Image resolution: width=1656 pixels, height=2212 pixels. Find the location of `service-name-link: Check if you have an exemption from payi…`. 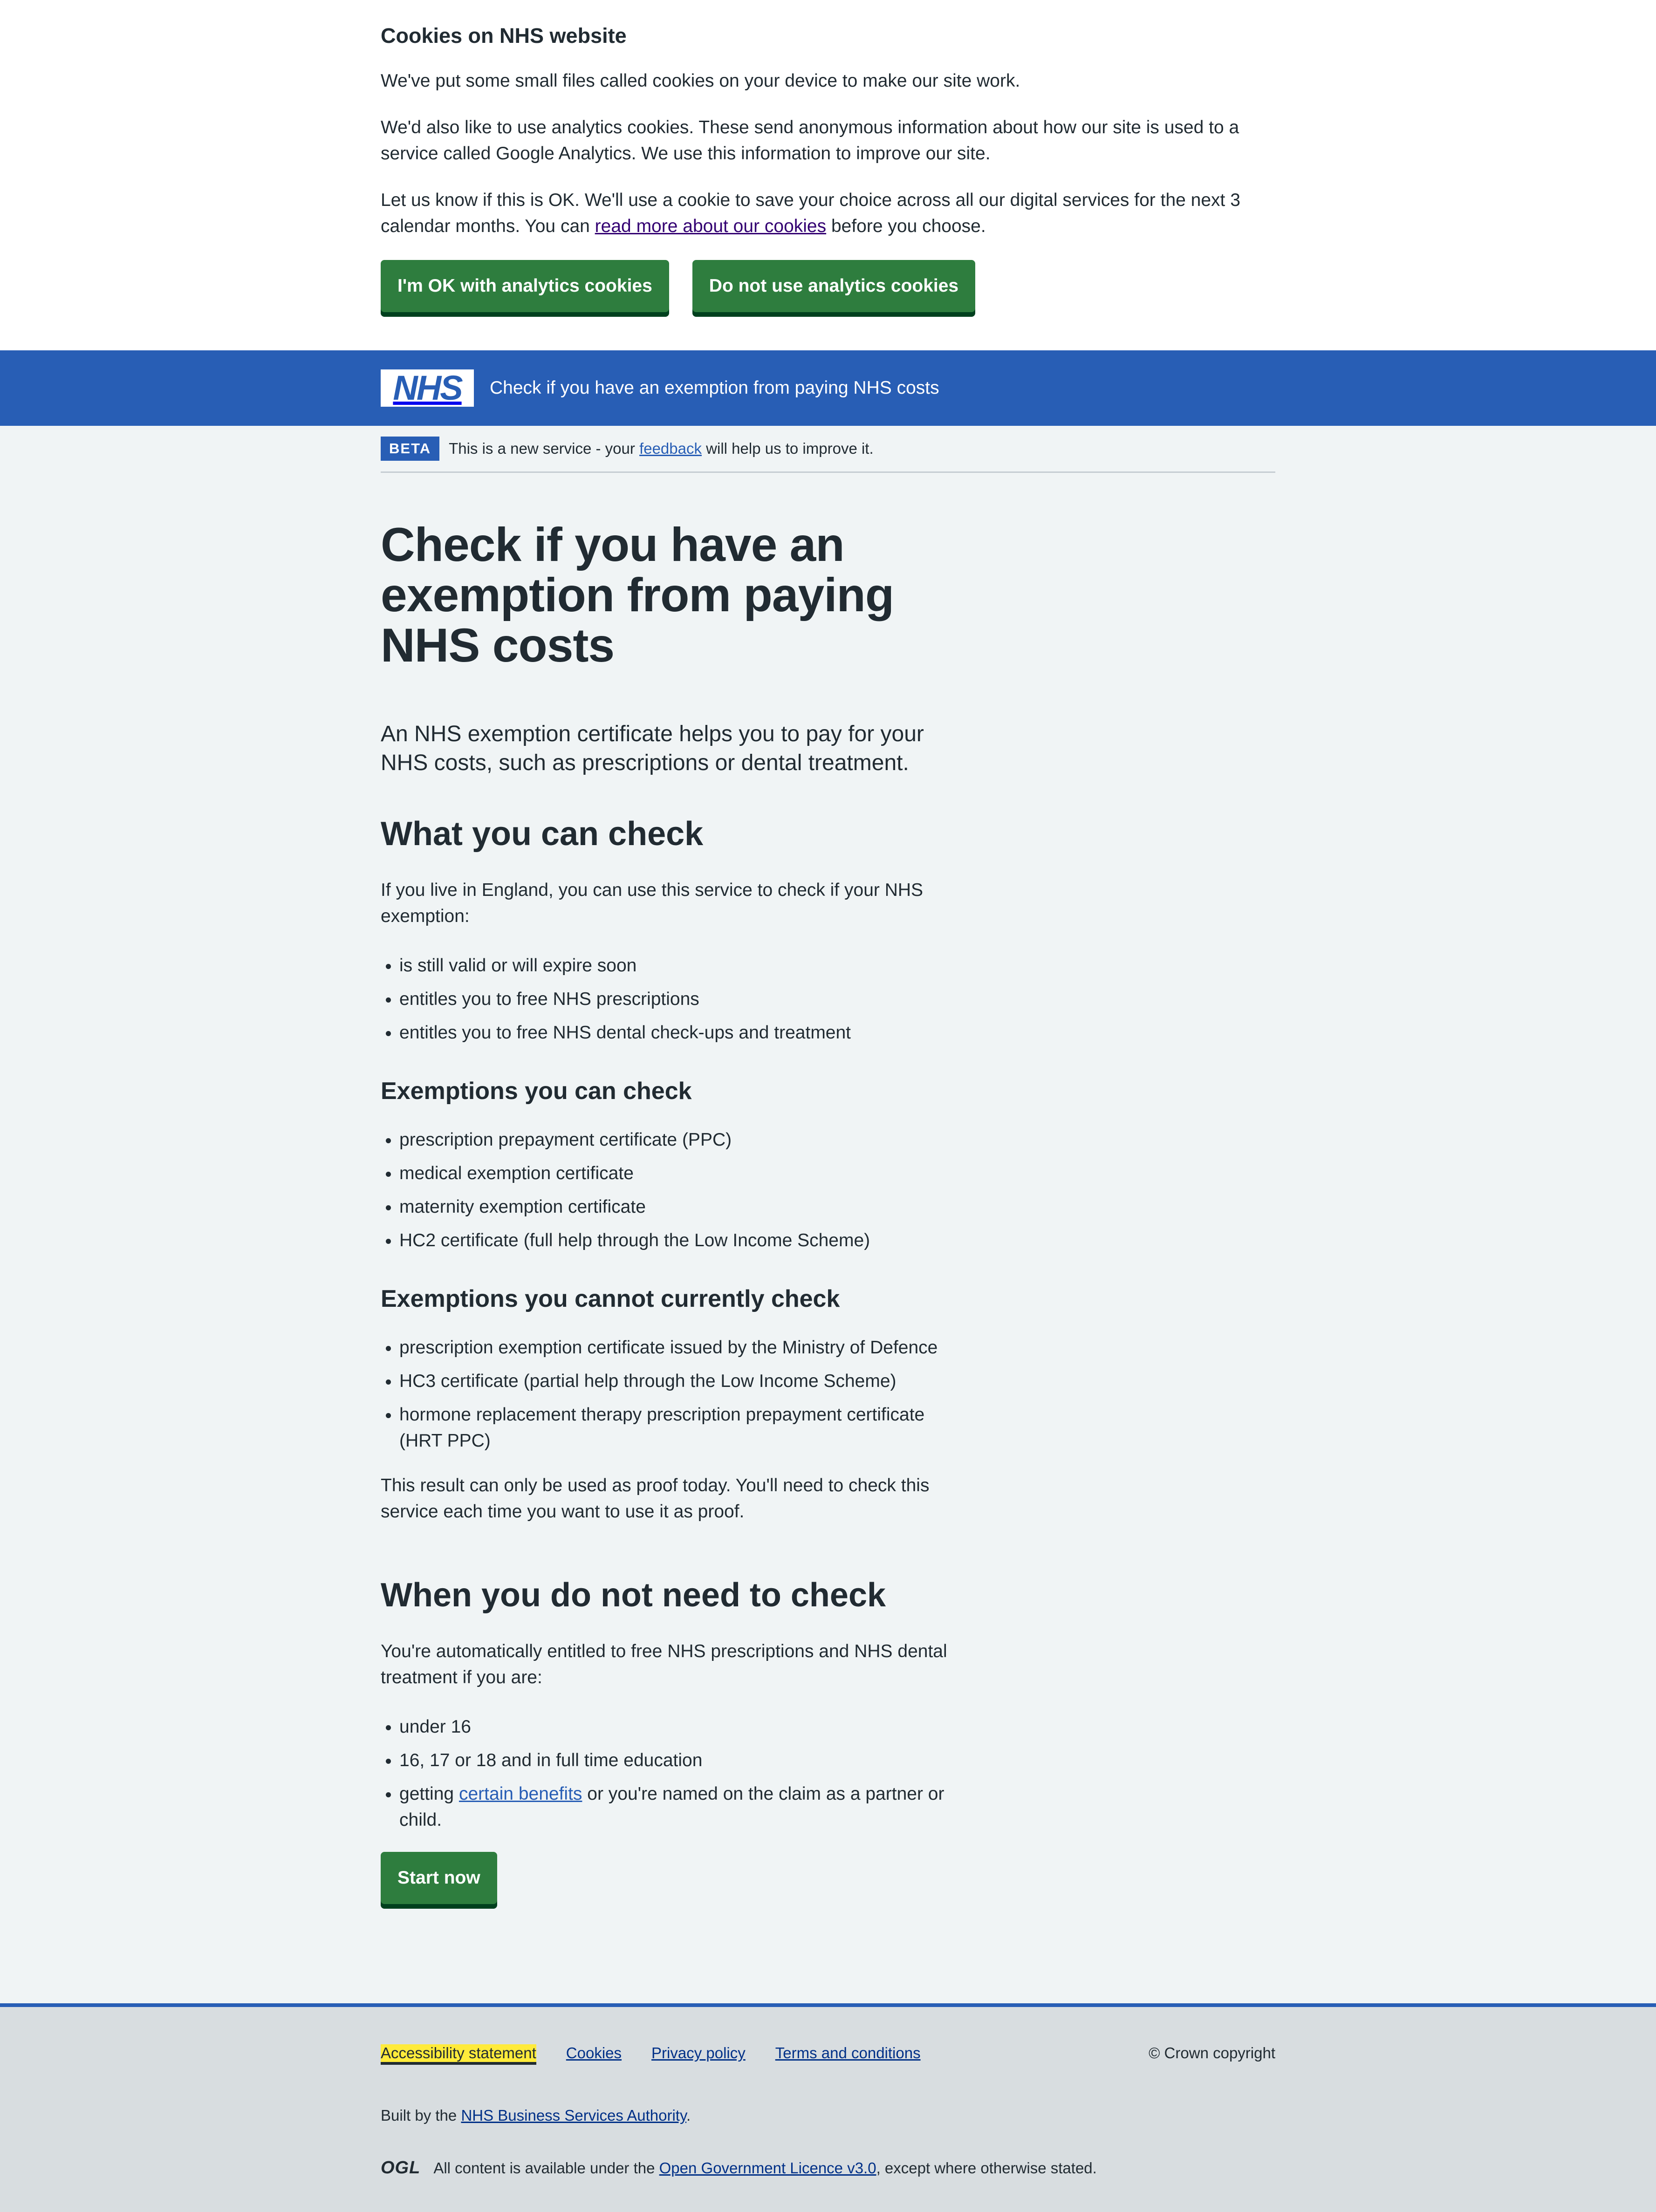

service-name-link: Check if you have an exemption from payi… is located at coordinates (714, 388).